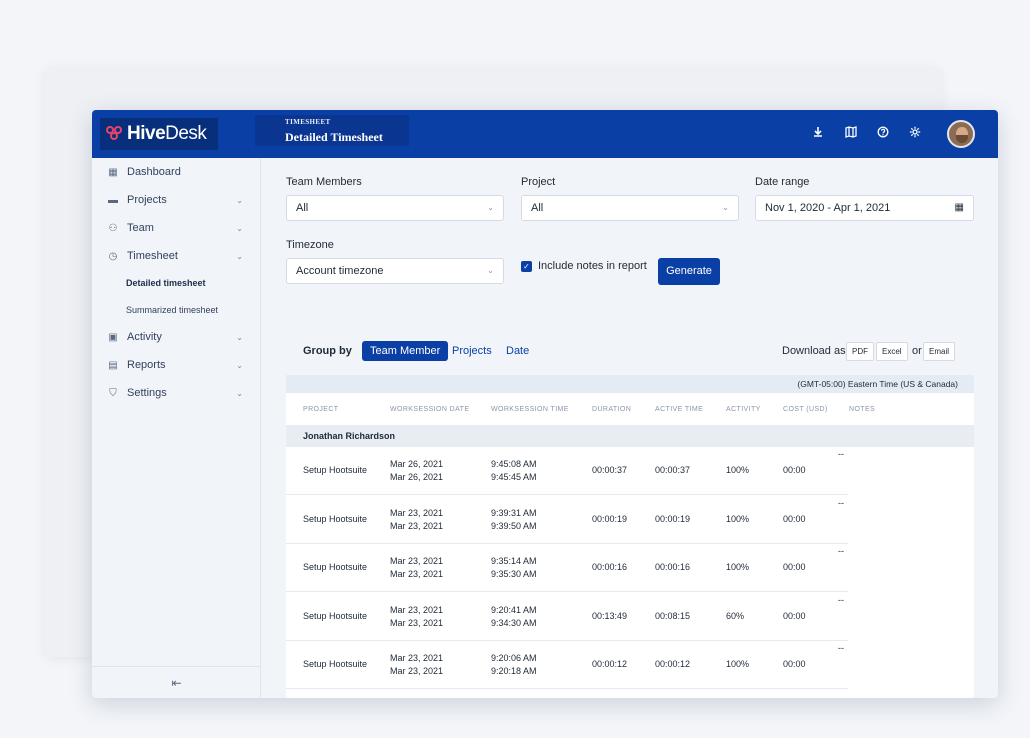  I want to click on column-header-worksession-date: WORKSESSION DATE, so click(429, 409).